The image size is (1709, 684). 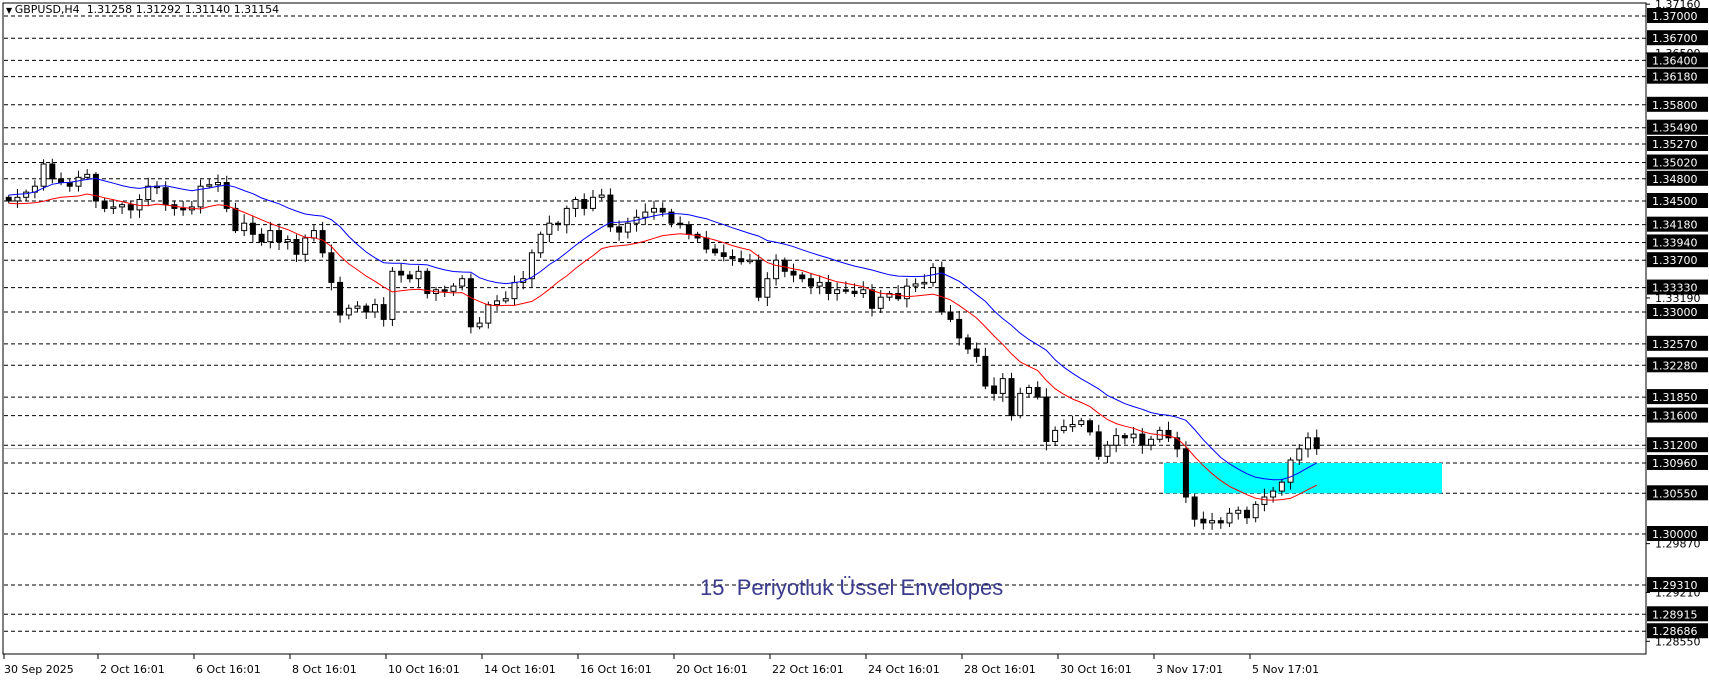 I want to click on x-tick-label: 16 Oct 16:01, so click(x=616, y=669).